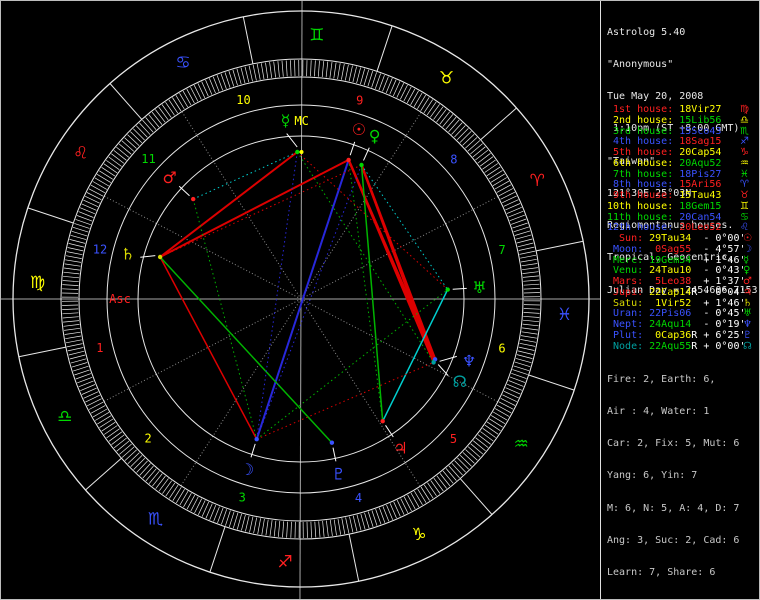 This screenshot has width=760, height=600. Describe the element at coordinates (564, 315) in the screenshot. I see `pisces-sign-icon: ♓` at that location.